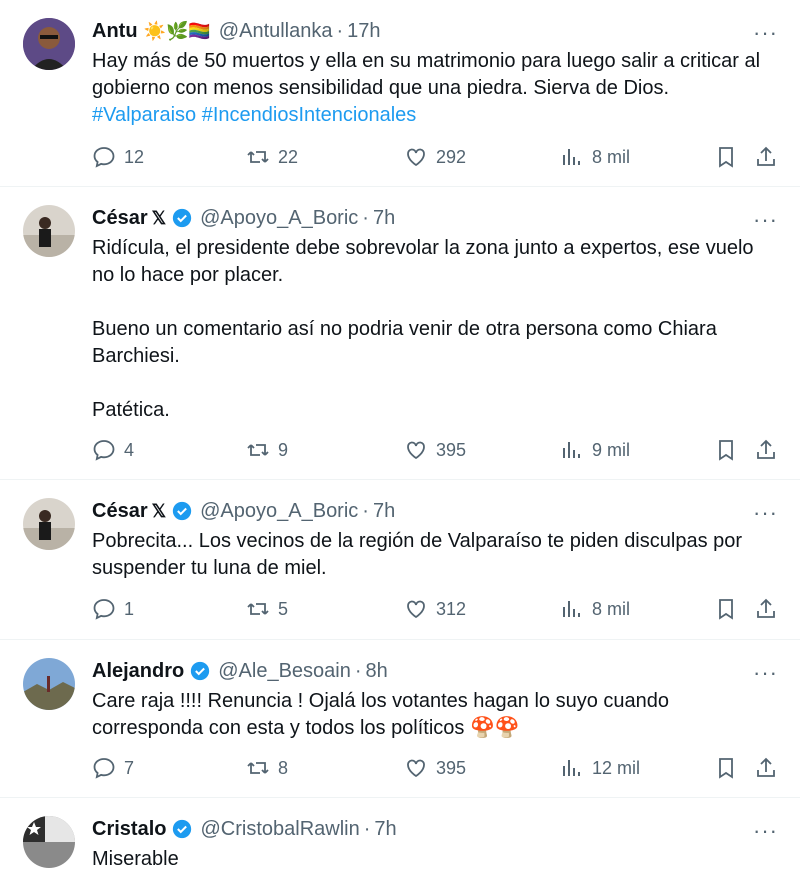 This screenshot has height=873, width=800. What do you see at coordinates (611, 449) in the screenshot?
I see `views-count: 9 mil` at bounding box center [611, 449].